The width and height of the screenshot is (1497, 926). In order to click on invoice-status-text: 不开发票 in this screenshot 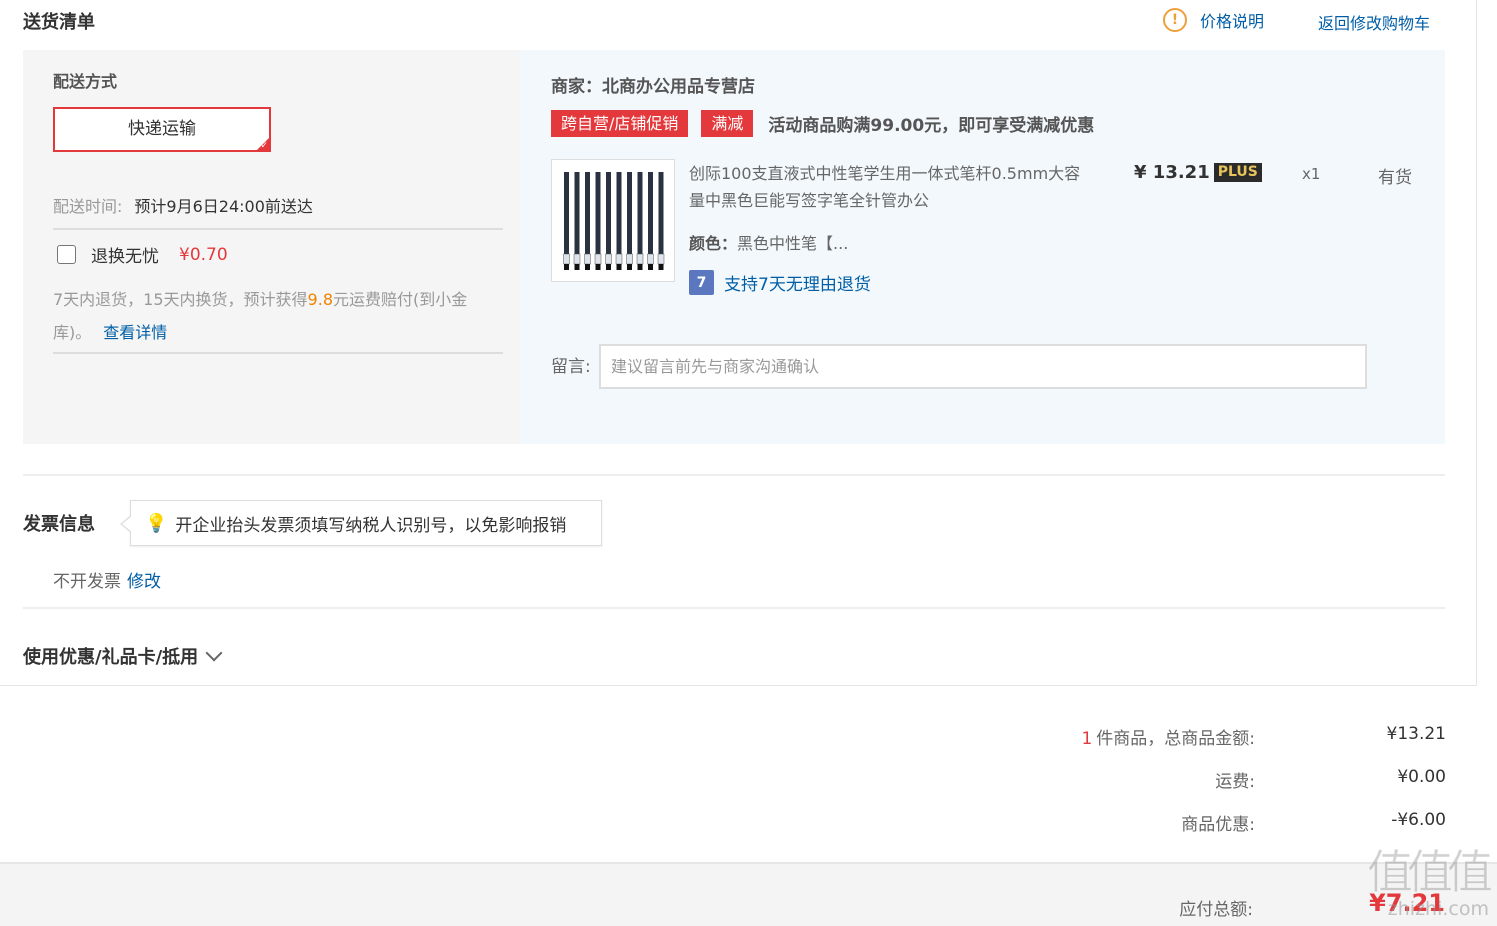, I will do `click(87, 582)`.